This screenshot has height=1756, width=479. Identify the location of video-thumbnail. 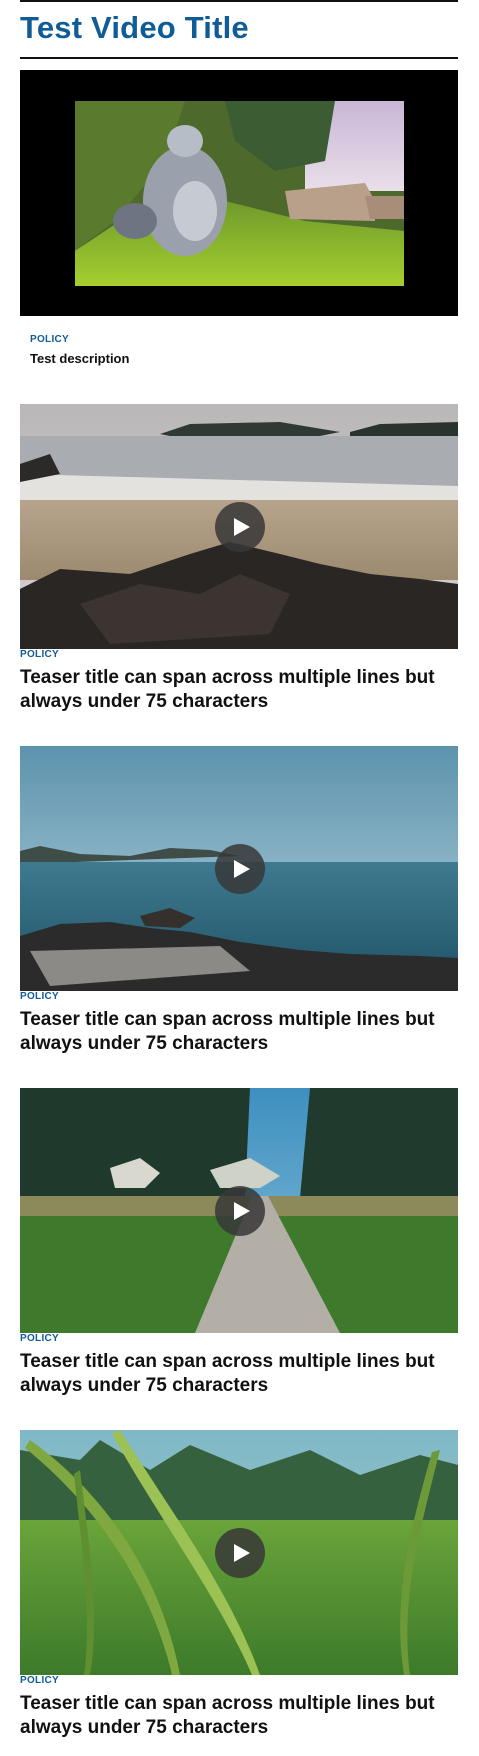
(239, 193).